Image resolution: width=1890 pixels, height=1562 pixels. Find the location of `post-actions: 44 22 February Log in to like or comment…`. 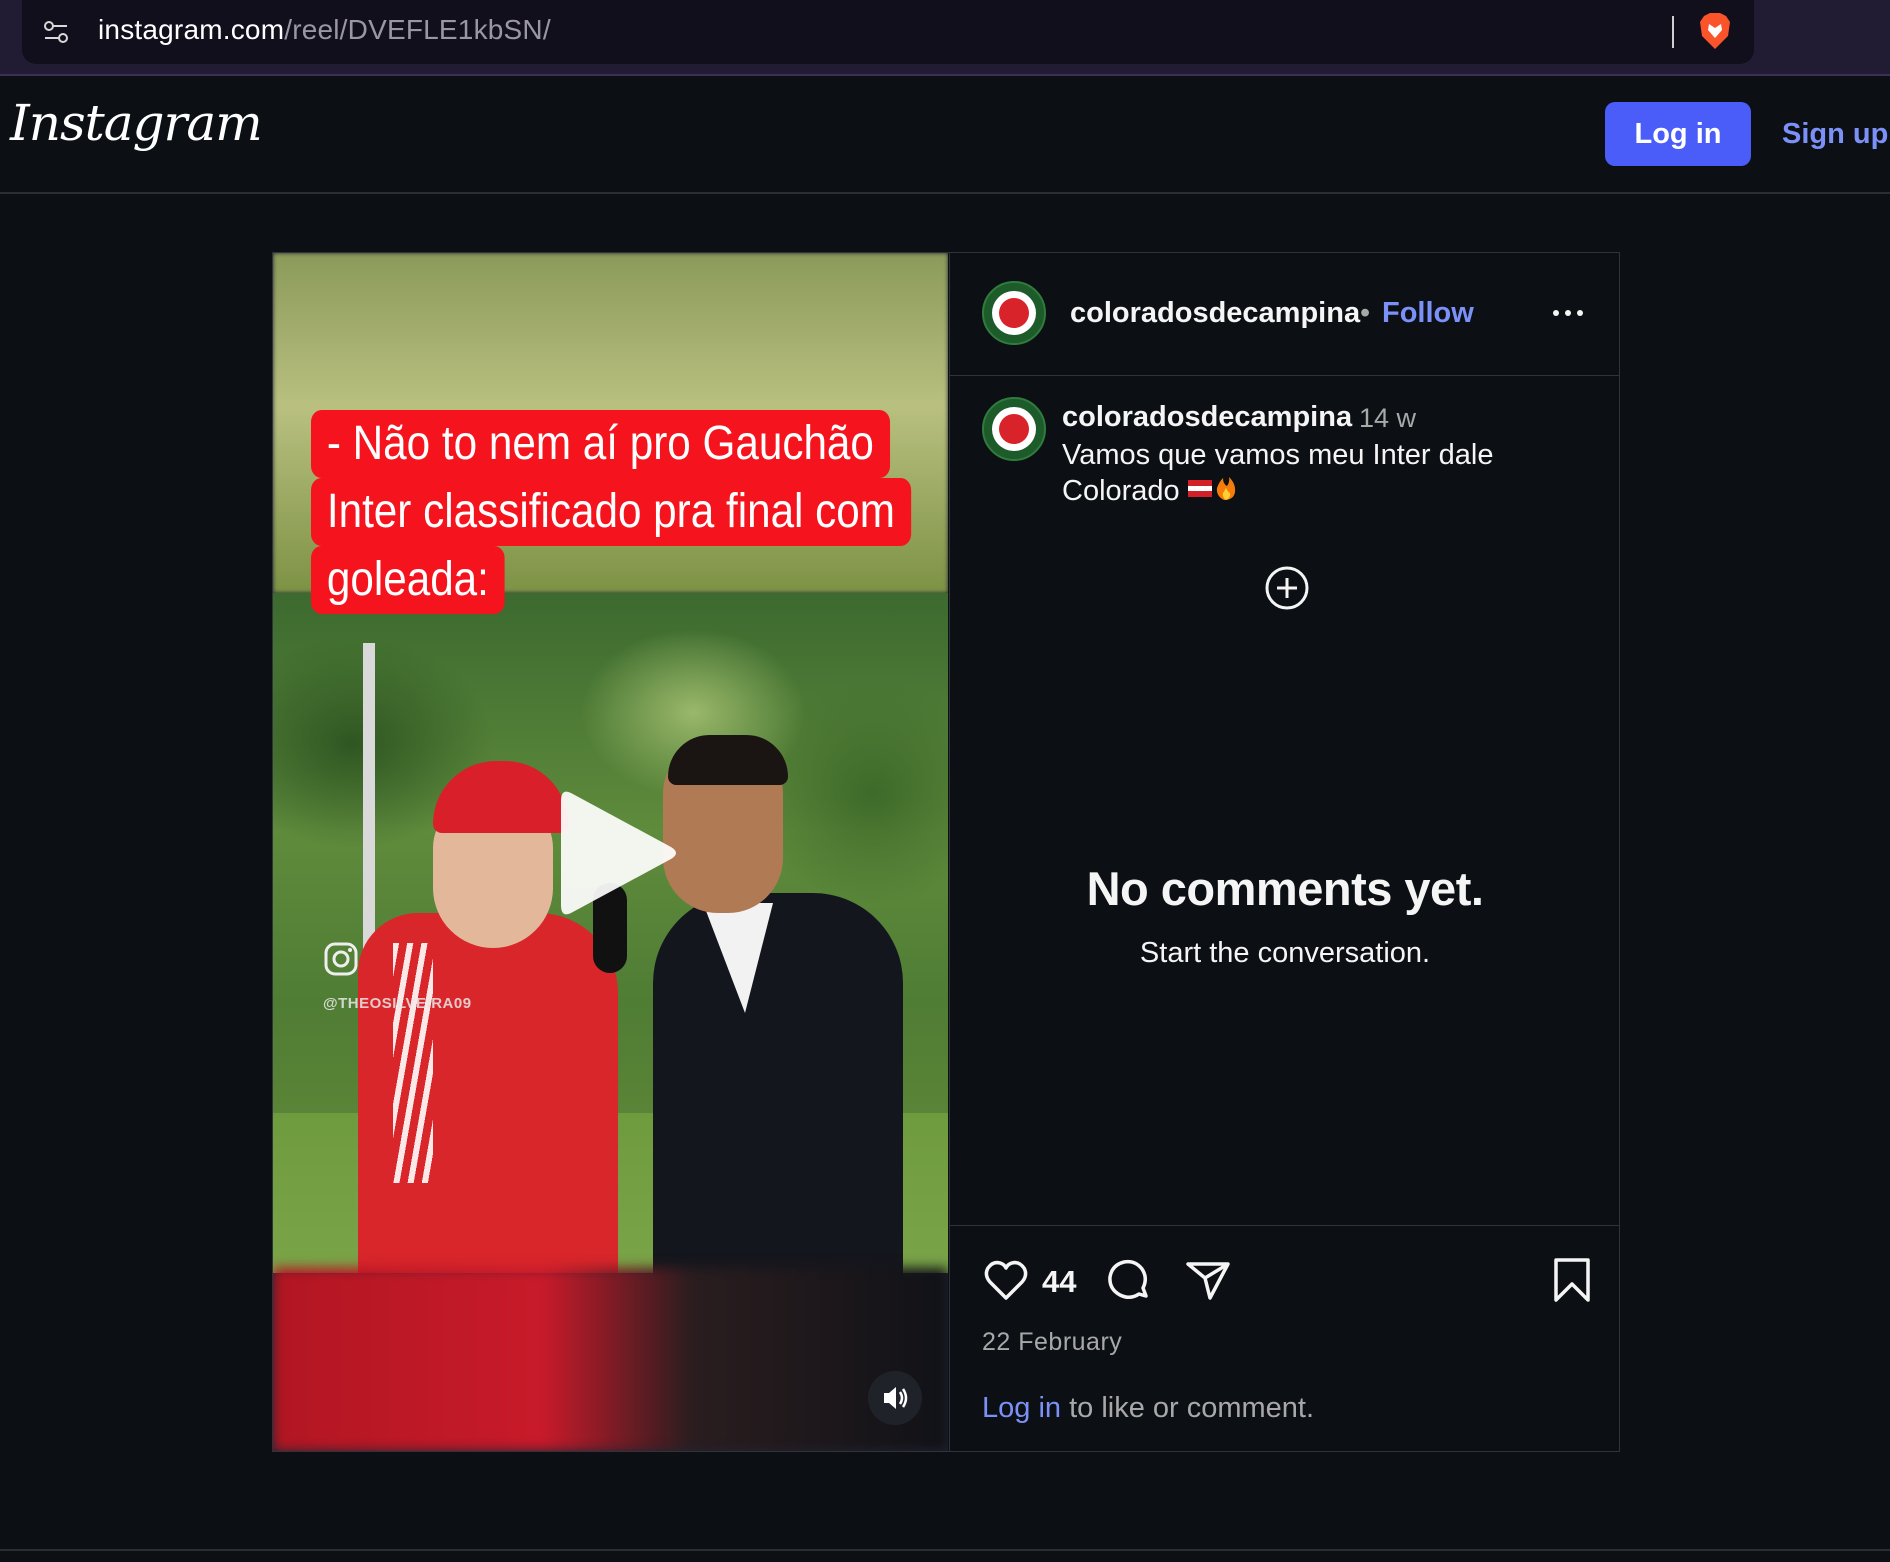

post-actions: 44 22 February Log in to like or comment… is located at coordinates (1285, 1338).